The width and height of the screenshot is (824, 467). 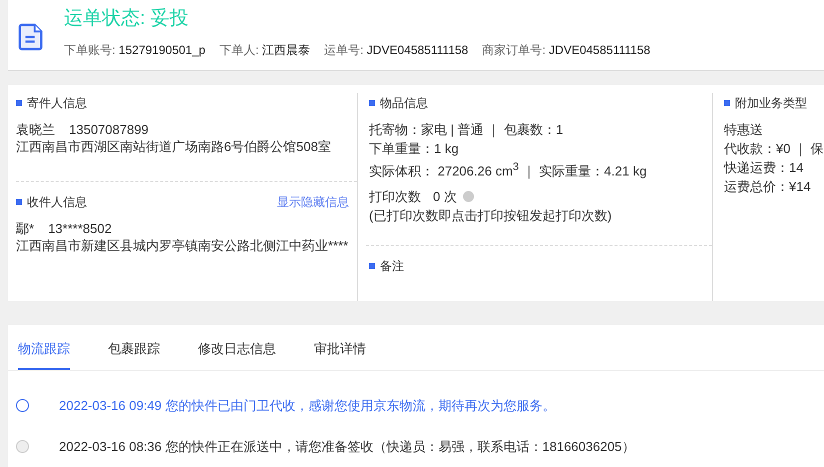 I want to click on info-text: 下单重量：1 kg, so click(x=414, y=149).